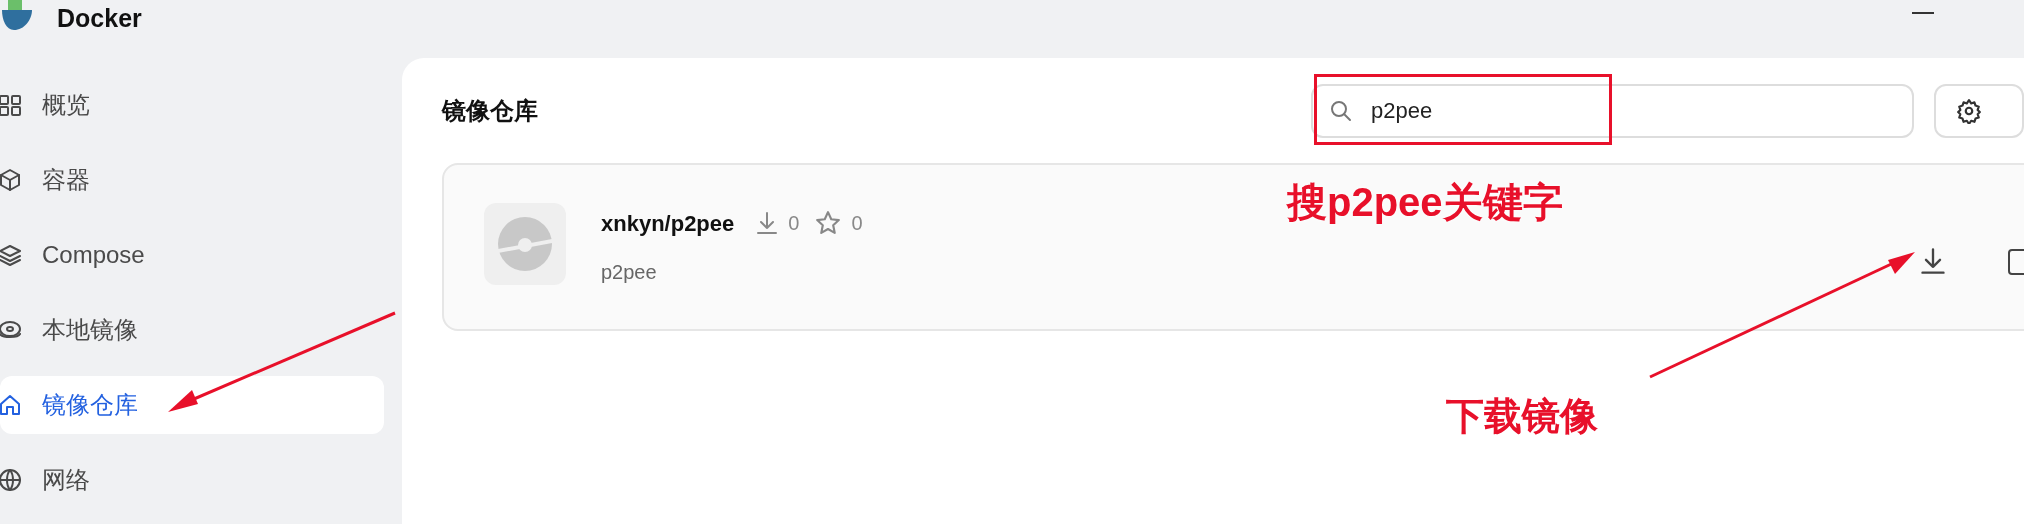 The image size is (2024, 524). I want to click on disc-icon, so click(525, 244).